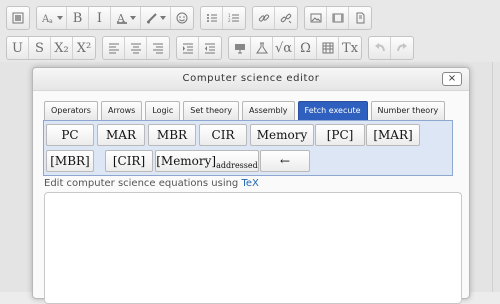 The width and height of the screenshot is (500, 304). I want to click on link-icon, so click(264, 18).